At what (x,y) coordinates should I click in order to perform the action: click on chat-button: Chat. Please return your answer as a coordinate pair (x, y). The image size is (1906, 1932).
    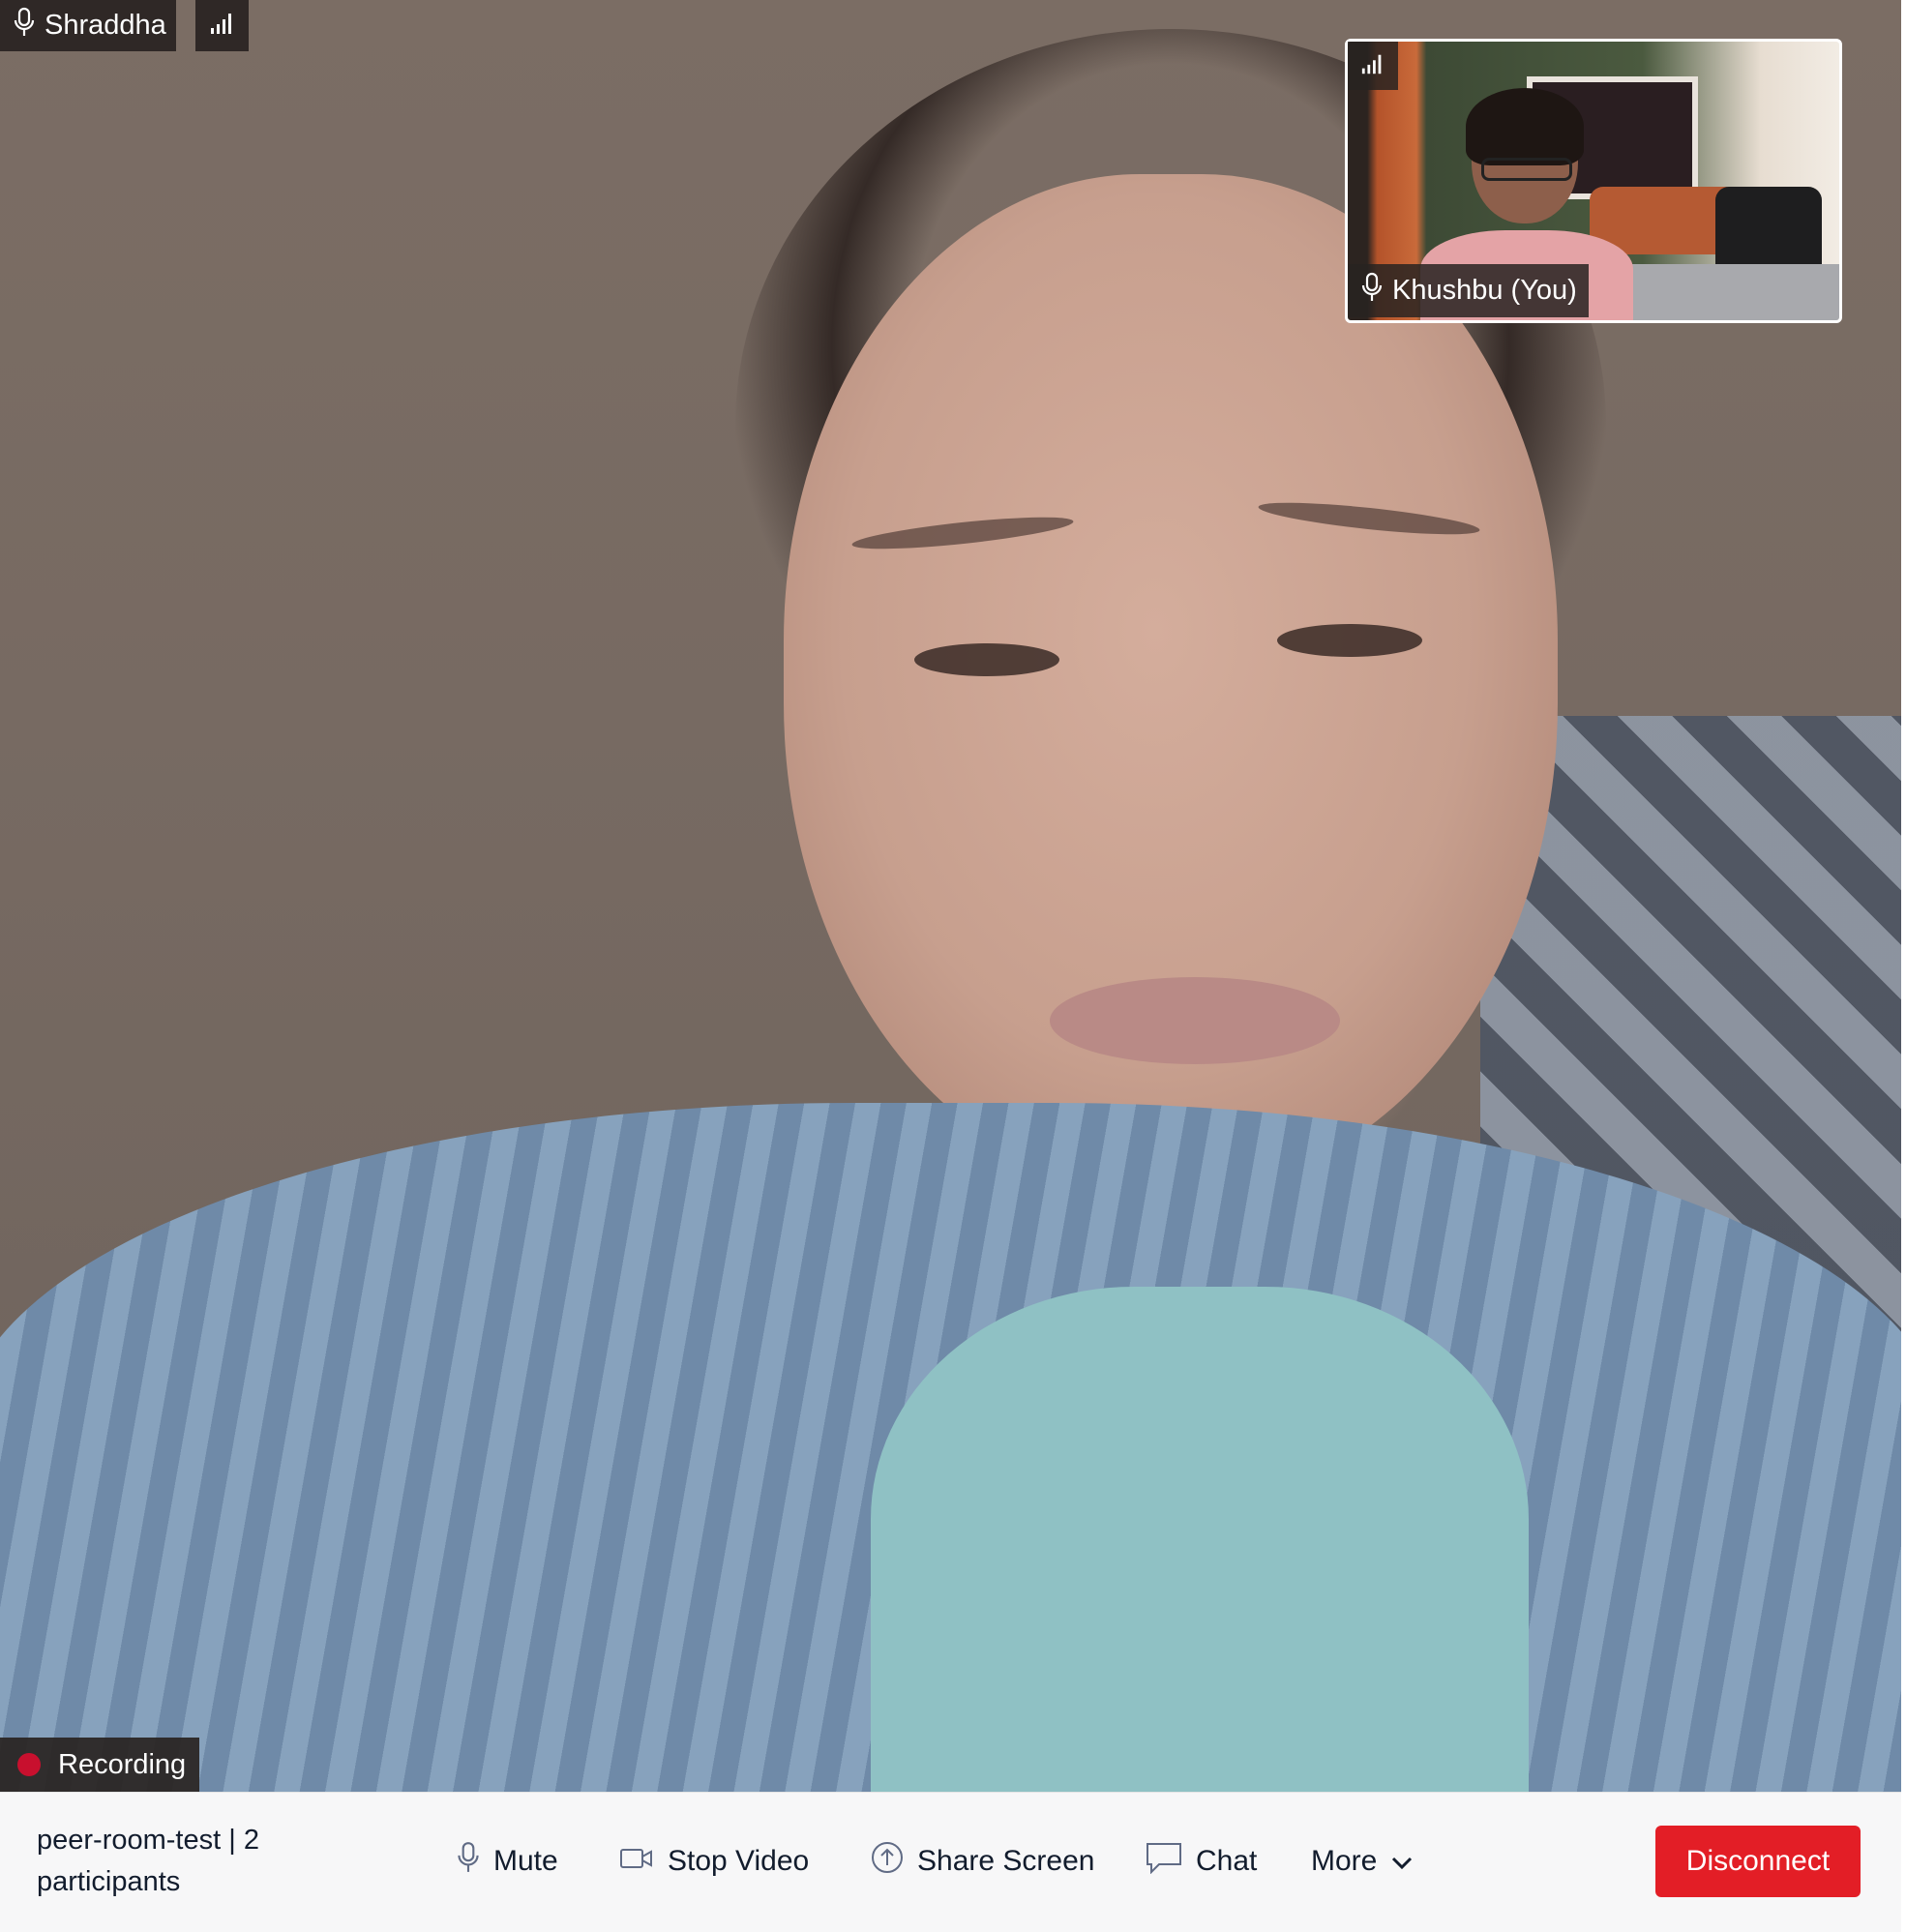
    Looking at the image, I should click on (1201, 1861).